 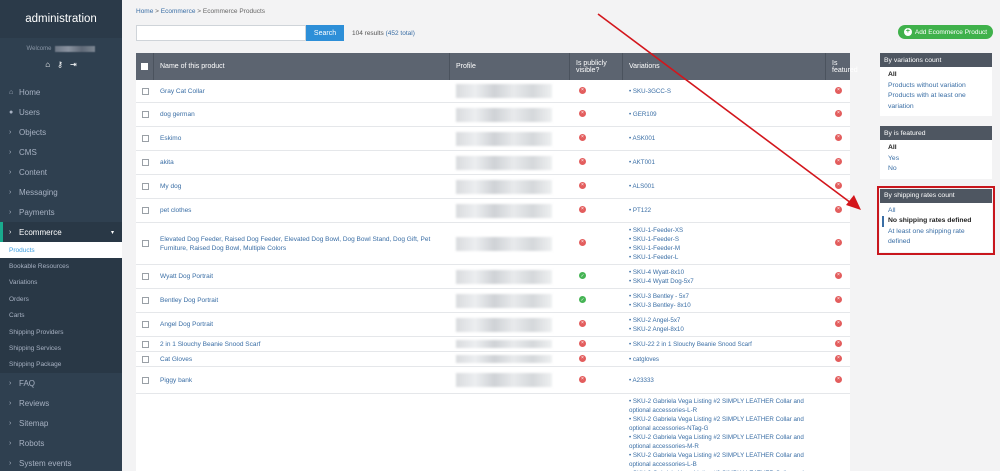 I want to click on sidebar-item-cms: › CMS, so click(x=61, y=152).